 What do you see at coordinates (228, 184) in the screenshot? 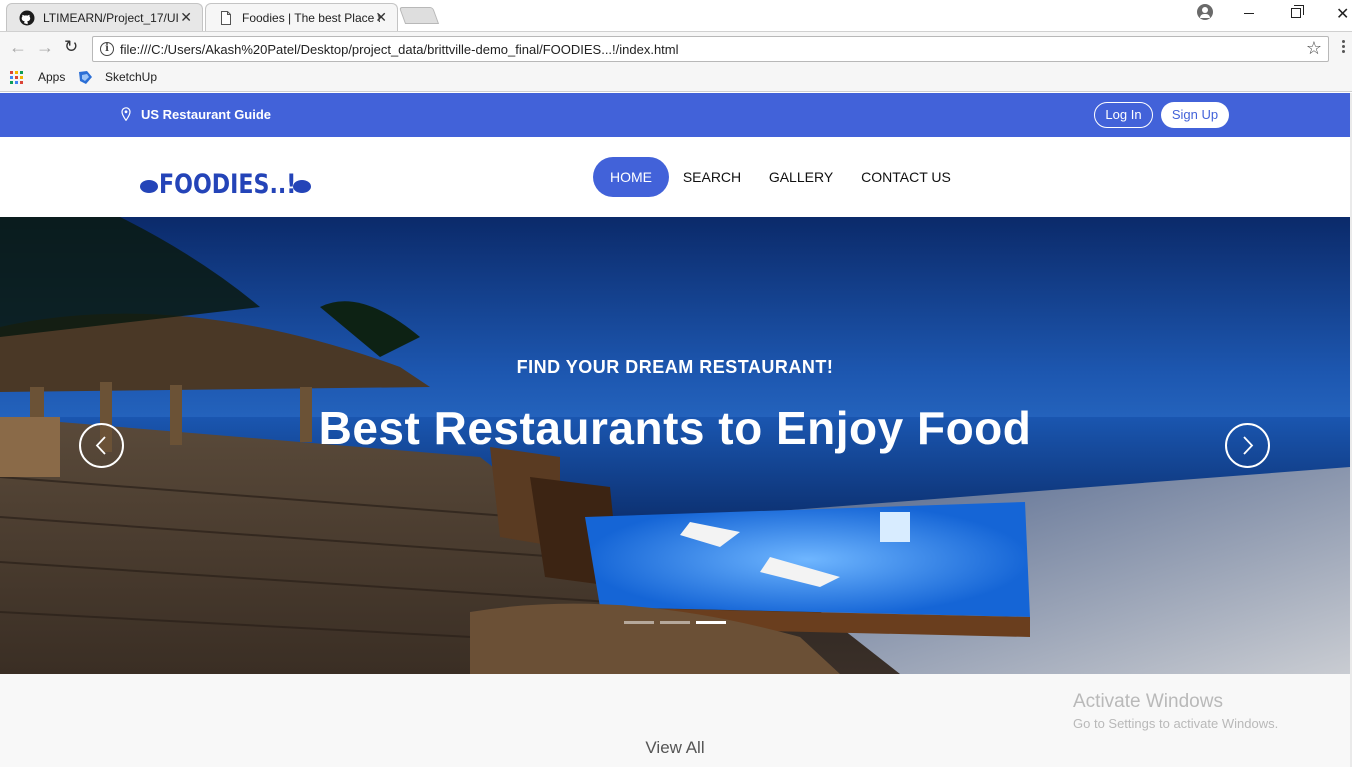
I see `logo-text: FOODIES..!` at bounding box center [228, 184].